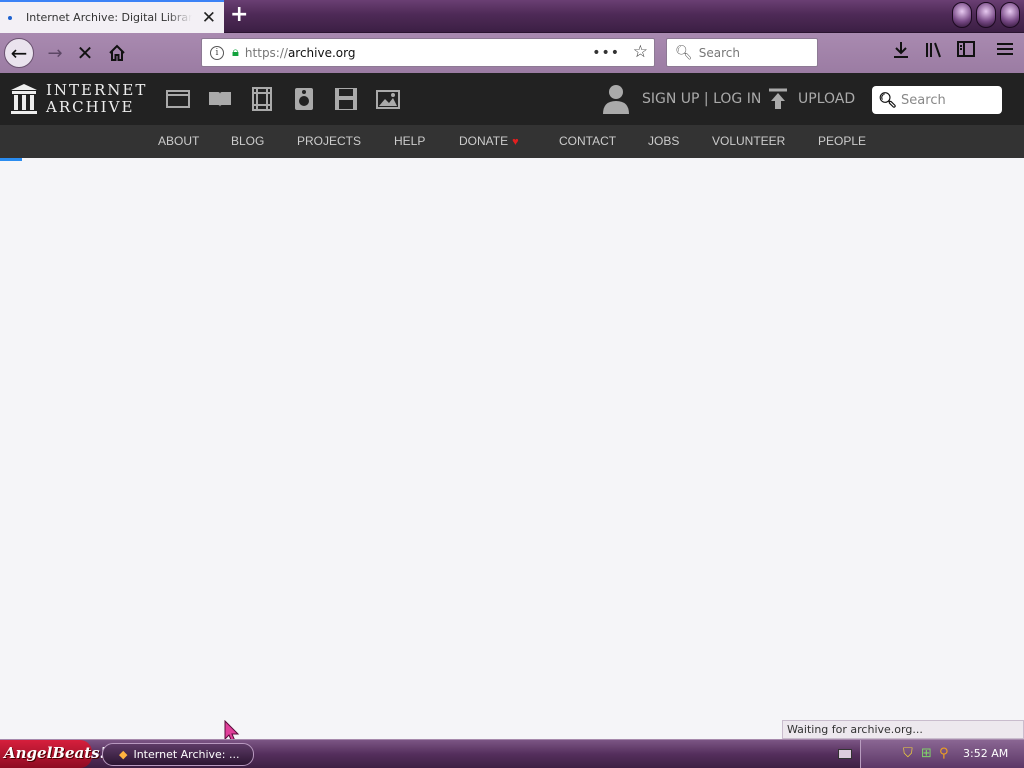  I want to click on new-tab-icon: +, so click(239, 14).